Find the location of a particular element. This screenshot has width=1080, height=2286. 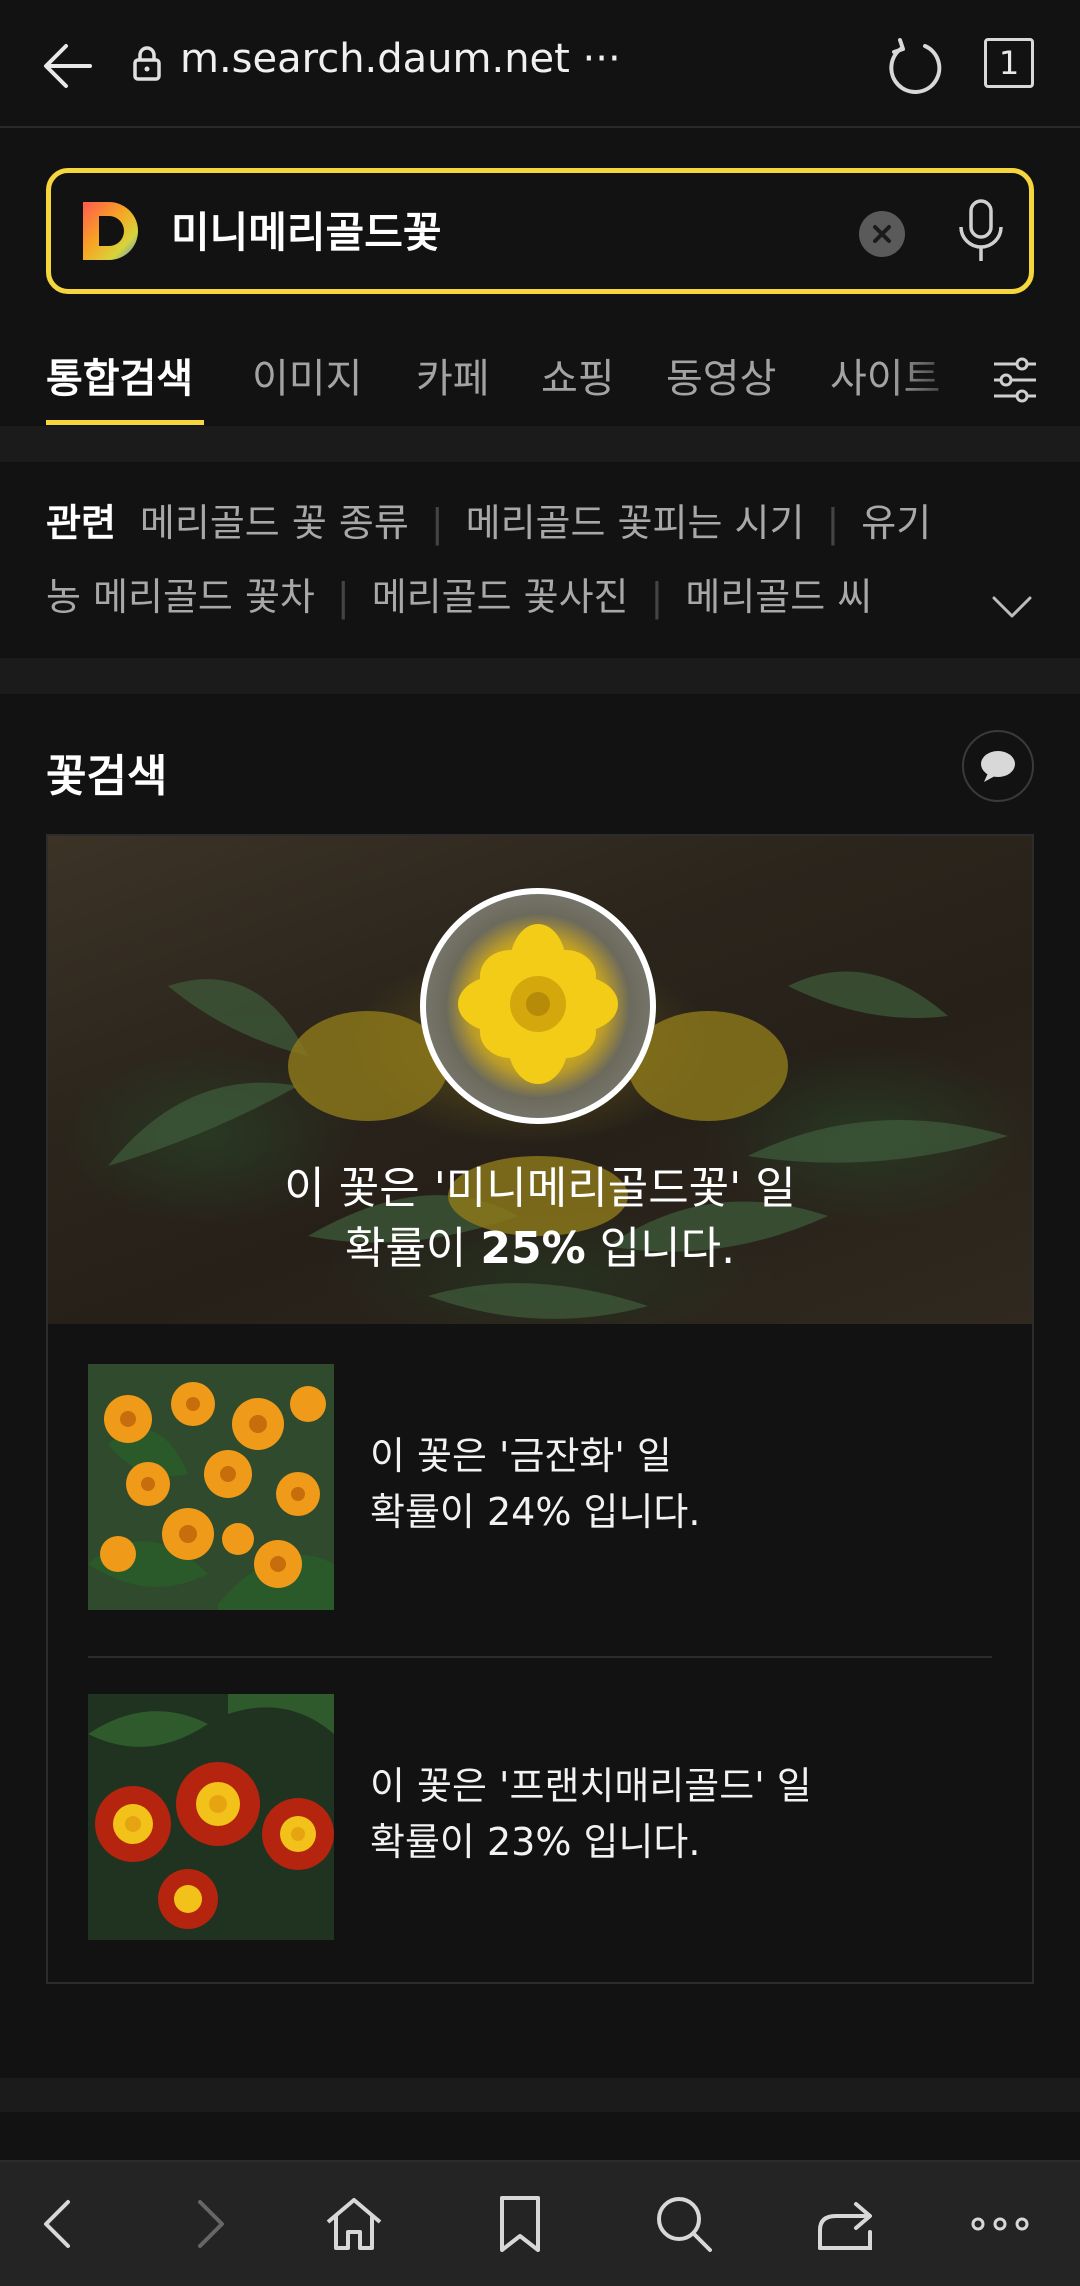

back-chevron-icon is located at coordinates (60, 2224).